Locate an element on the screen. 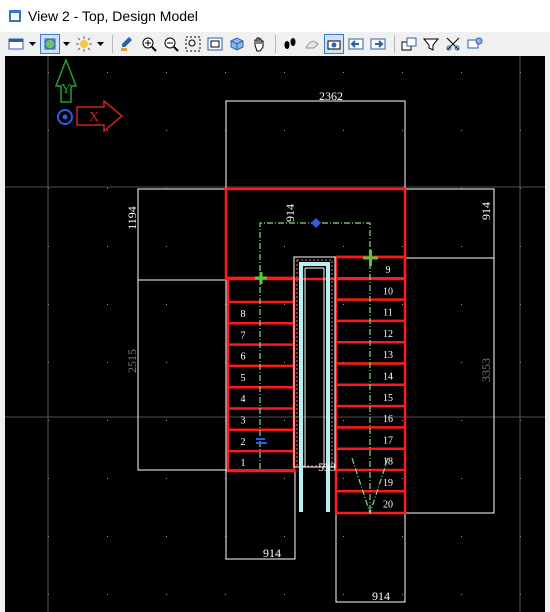  tread-number: 4 is located at coordinates (243, 399).